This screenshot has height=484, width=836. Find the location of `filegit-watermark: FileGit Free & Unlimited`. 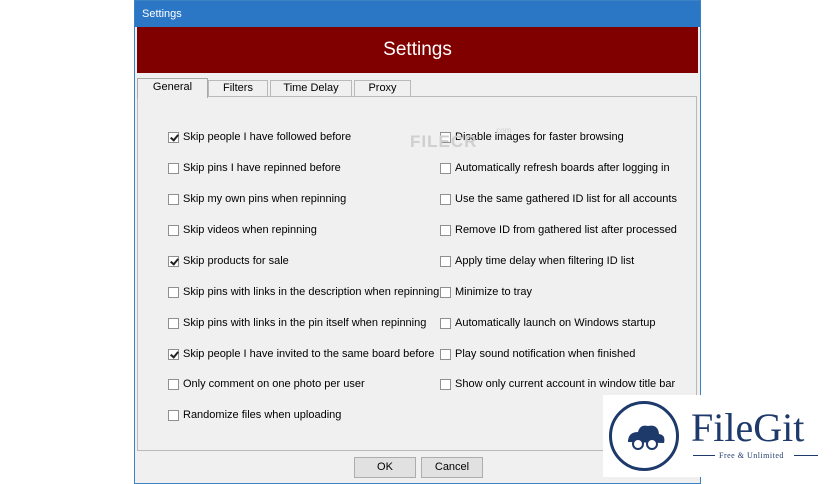

filegit-watermark: FileGit Free & Unlimited is located at coordinates (715, 436).